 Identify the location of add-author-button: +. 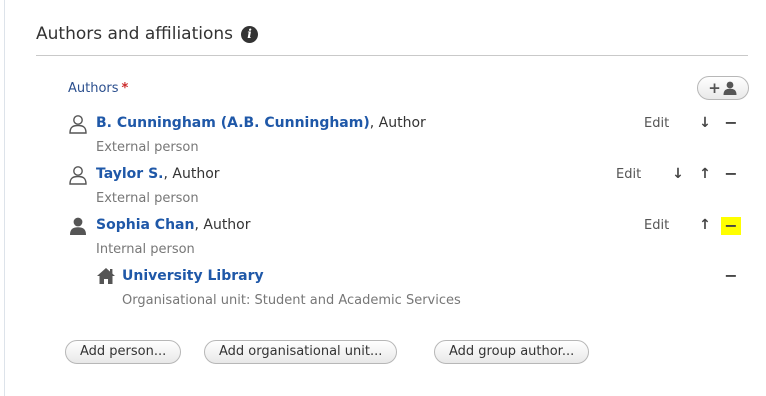
(723, 88).